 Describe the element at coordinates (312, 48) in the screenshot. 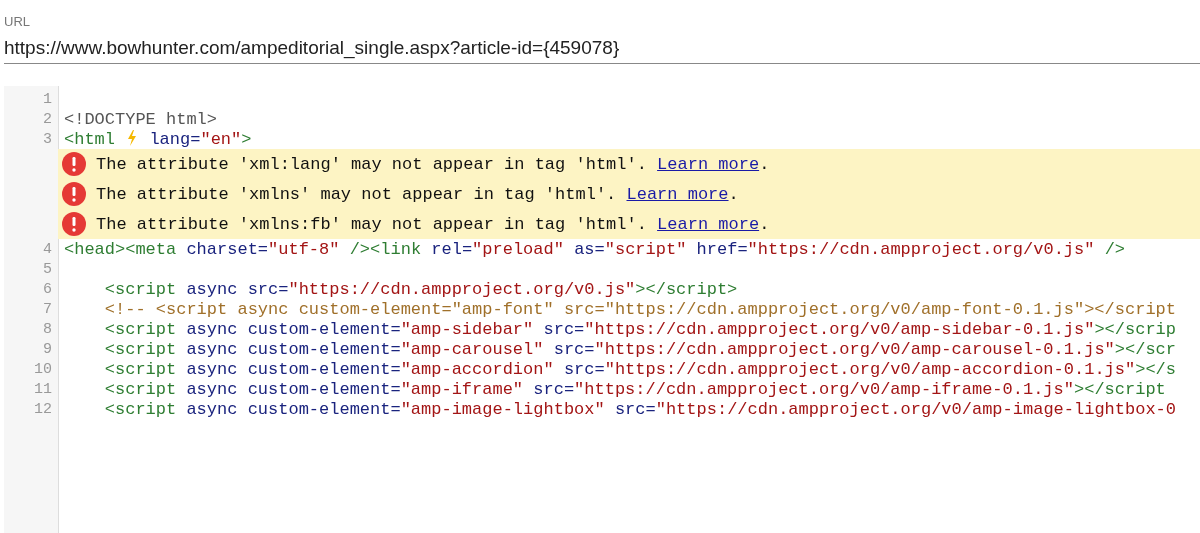

I see `url-value: https://www.bowhunter.com/ampeditorial_single.aspx?article-id={459078}` at that location.